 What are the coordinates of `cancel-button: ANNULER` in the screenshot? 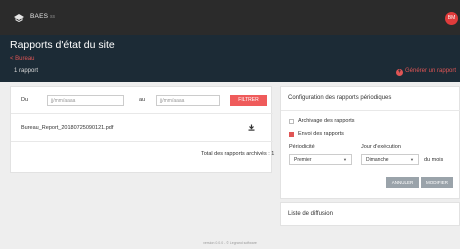 It's located at (402, 182).